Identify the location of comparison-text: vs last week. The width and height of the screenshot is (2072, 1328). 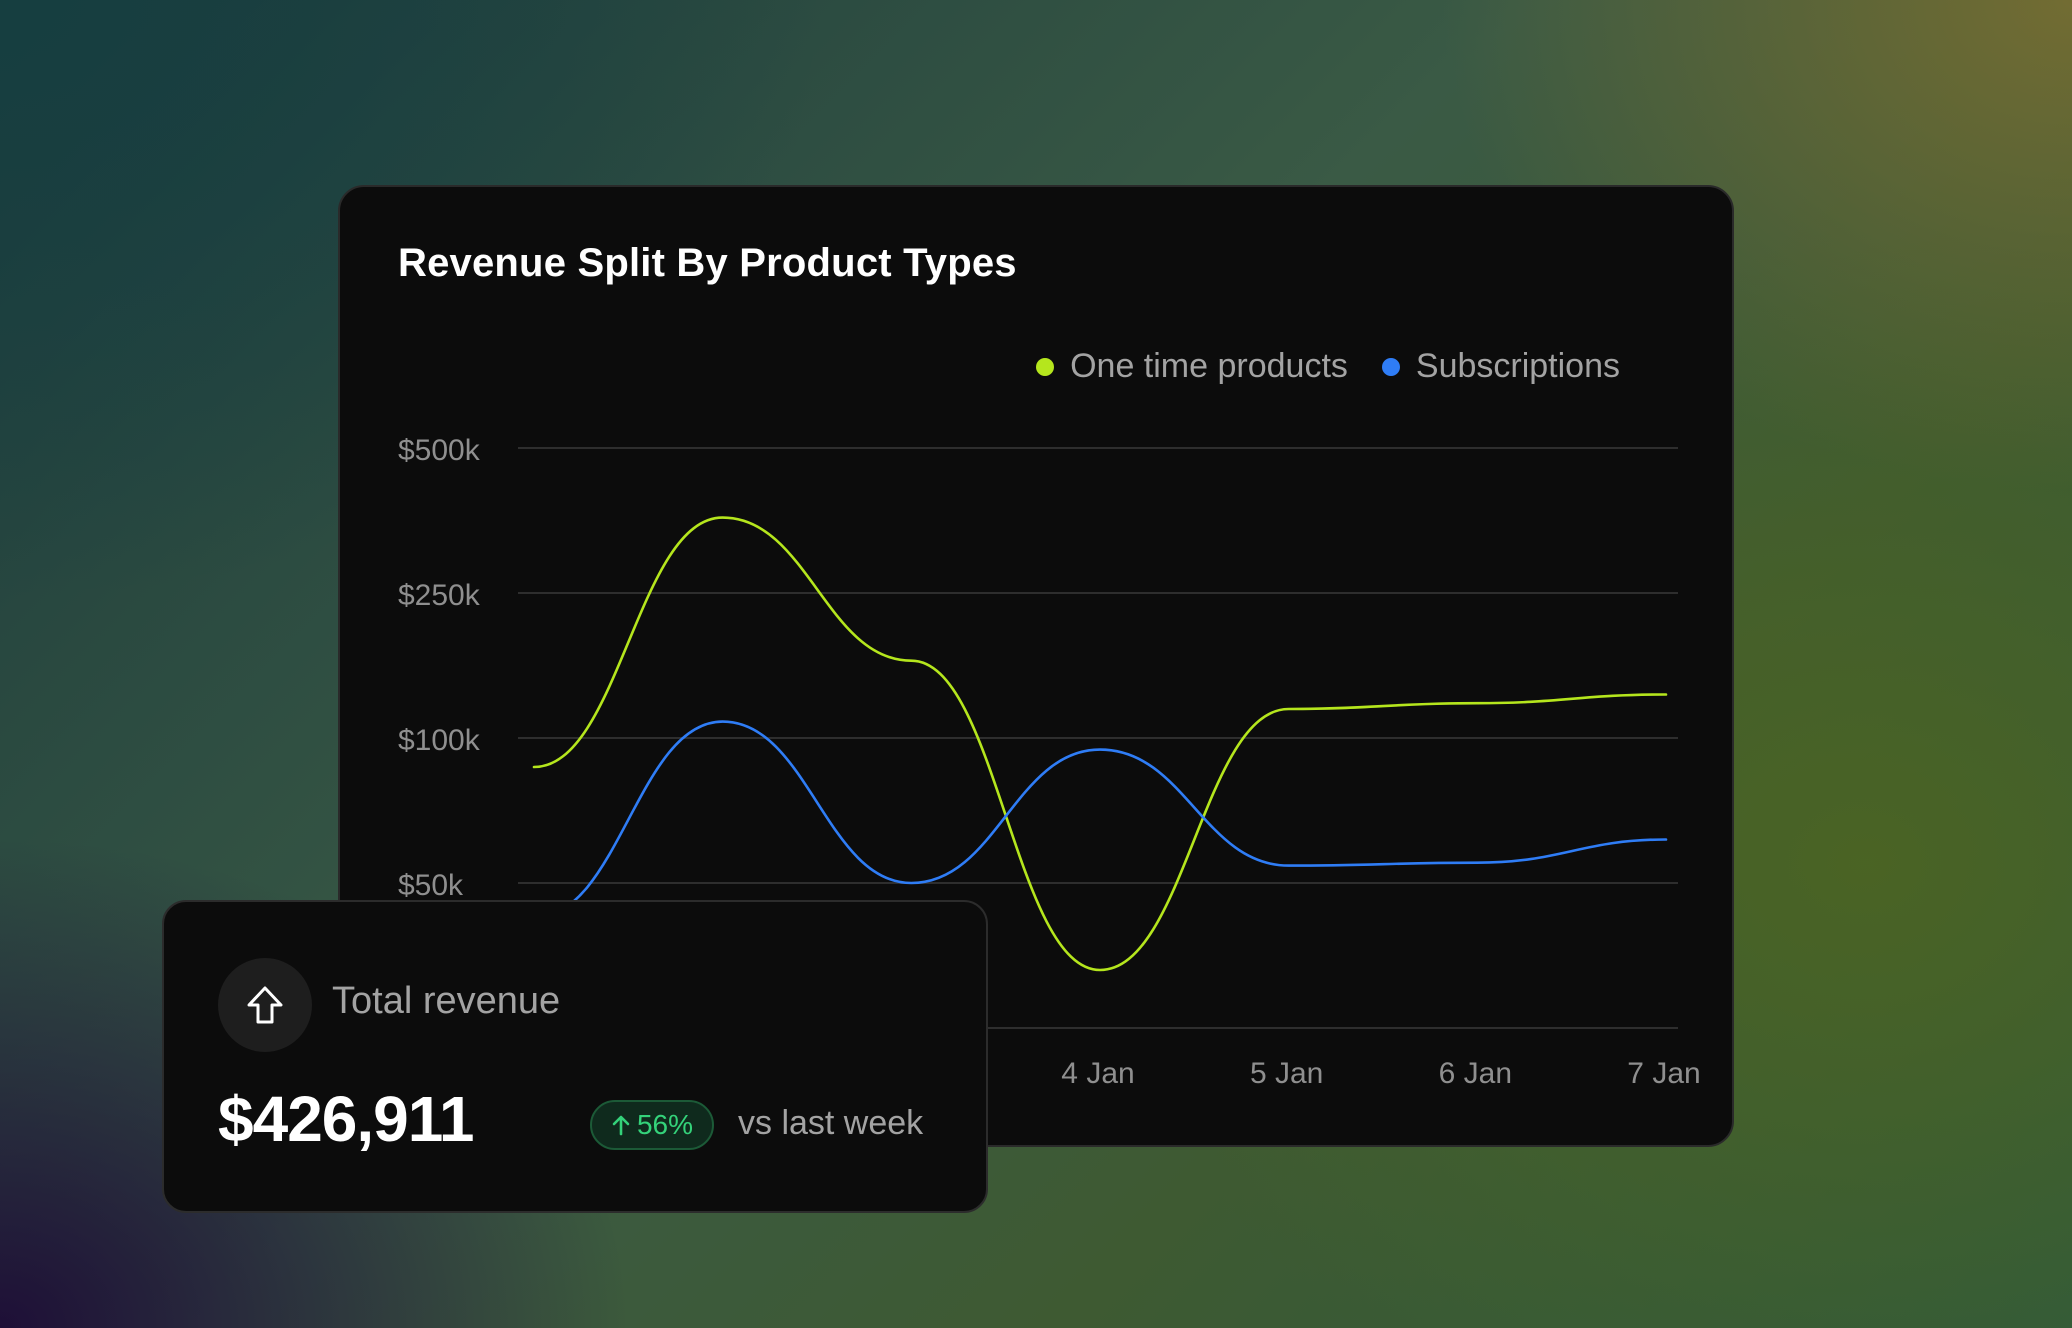
(831, 1123).